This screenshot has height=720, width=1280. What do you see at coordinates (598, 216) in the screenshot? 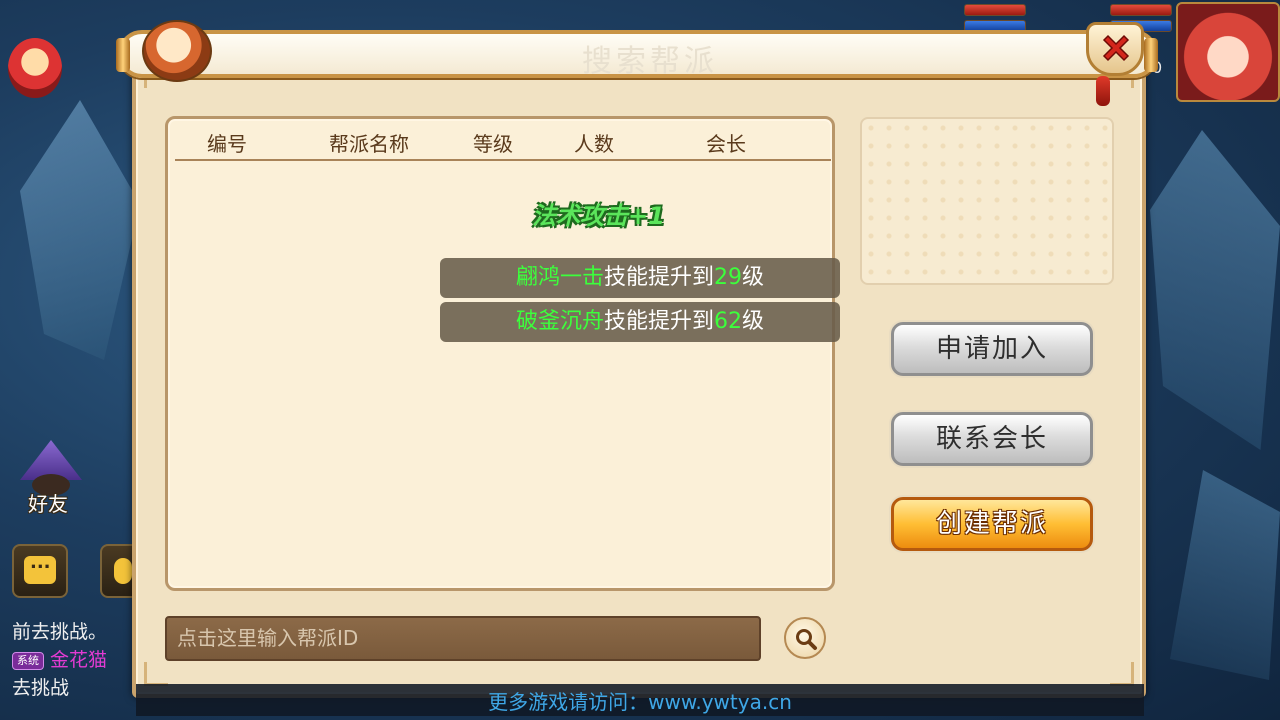
I see `buff-notification: 法术攻击+1` at bounding box center [598, 216].